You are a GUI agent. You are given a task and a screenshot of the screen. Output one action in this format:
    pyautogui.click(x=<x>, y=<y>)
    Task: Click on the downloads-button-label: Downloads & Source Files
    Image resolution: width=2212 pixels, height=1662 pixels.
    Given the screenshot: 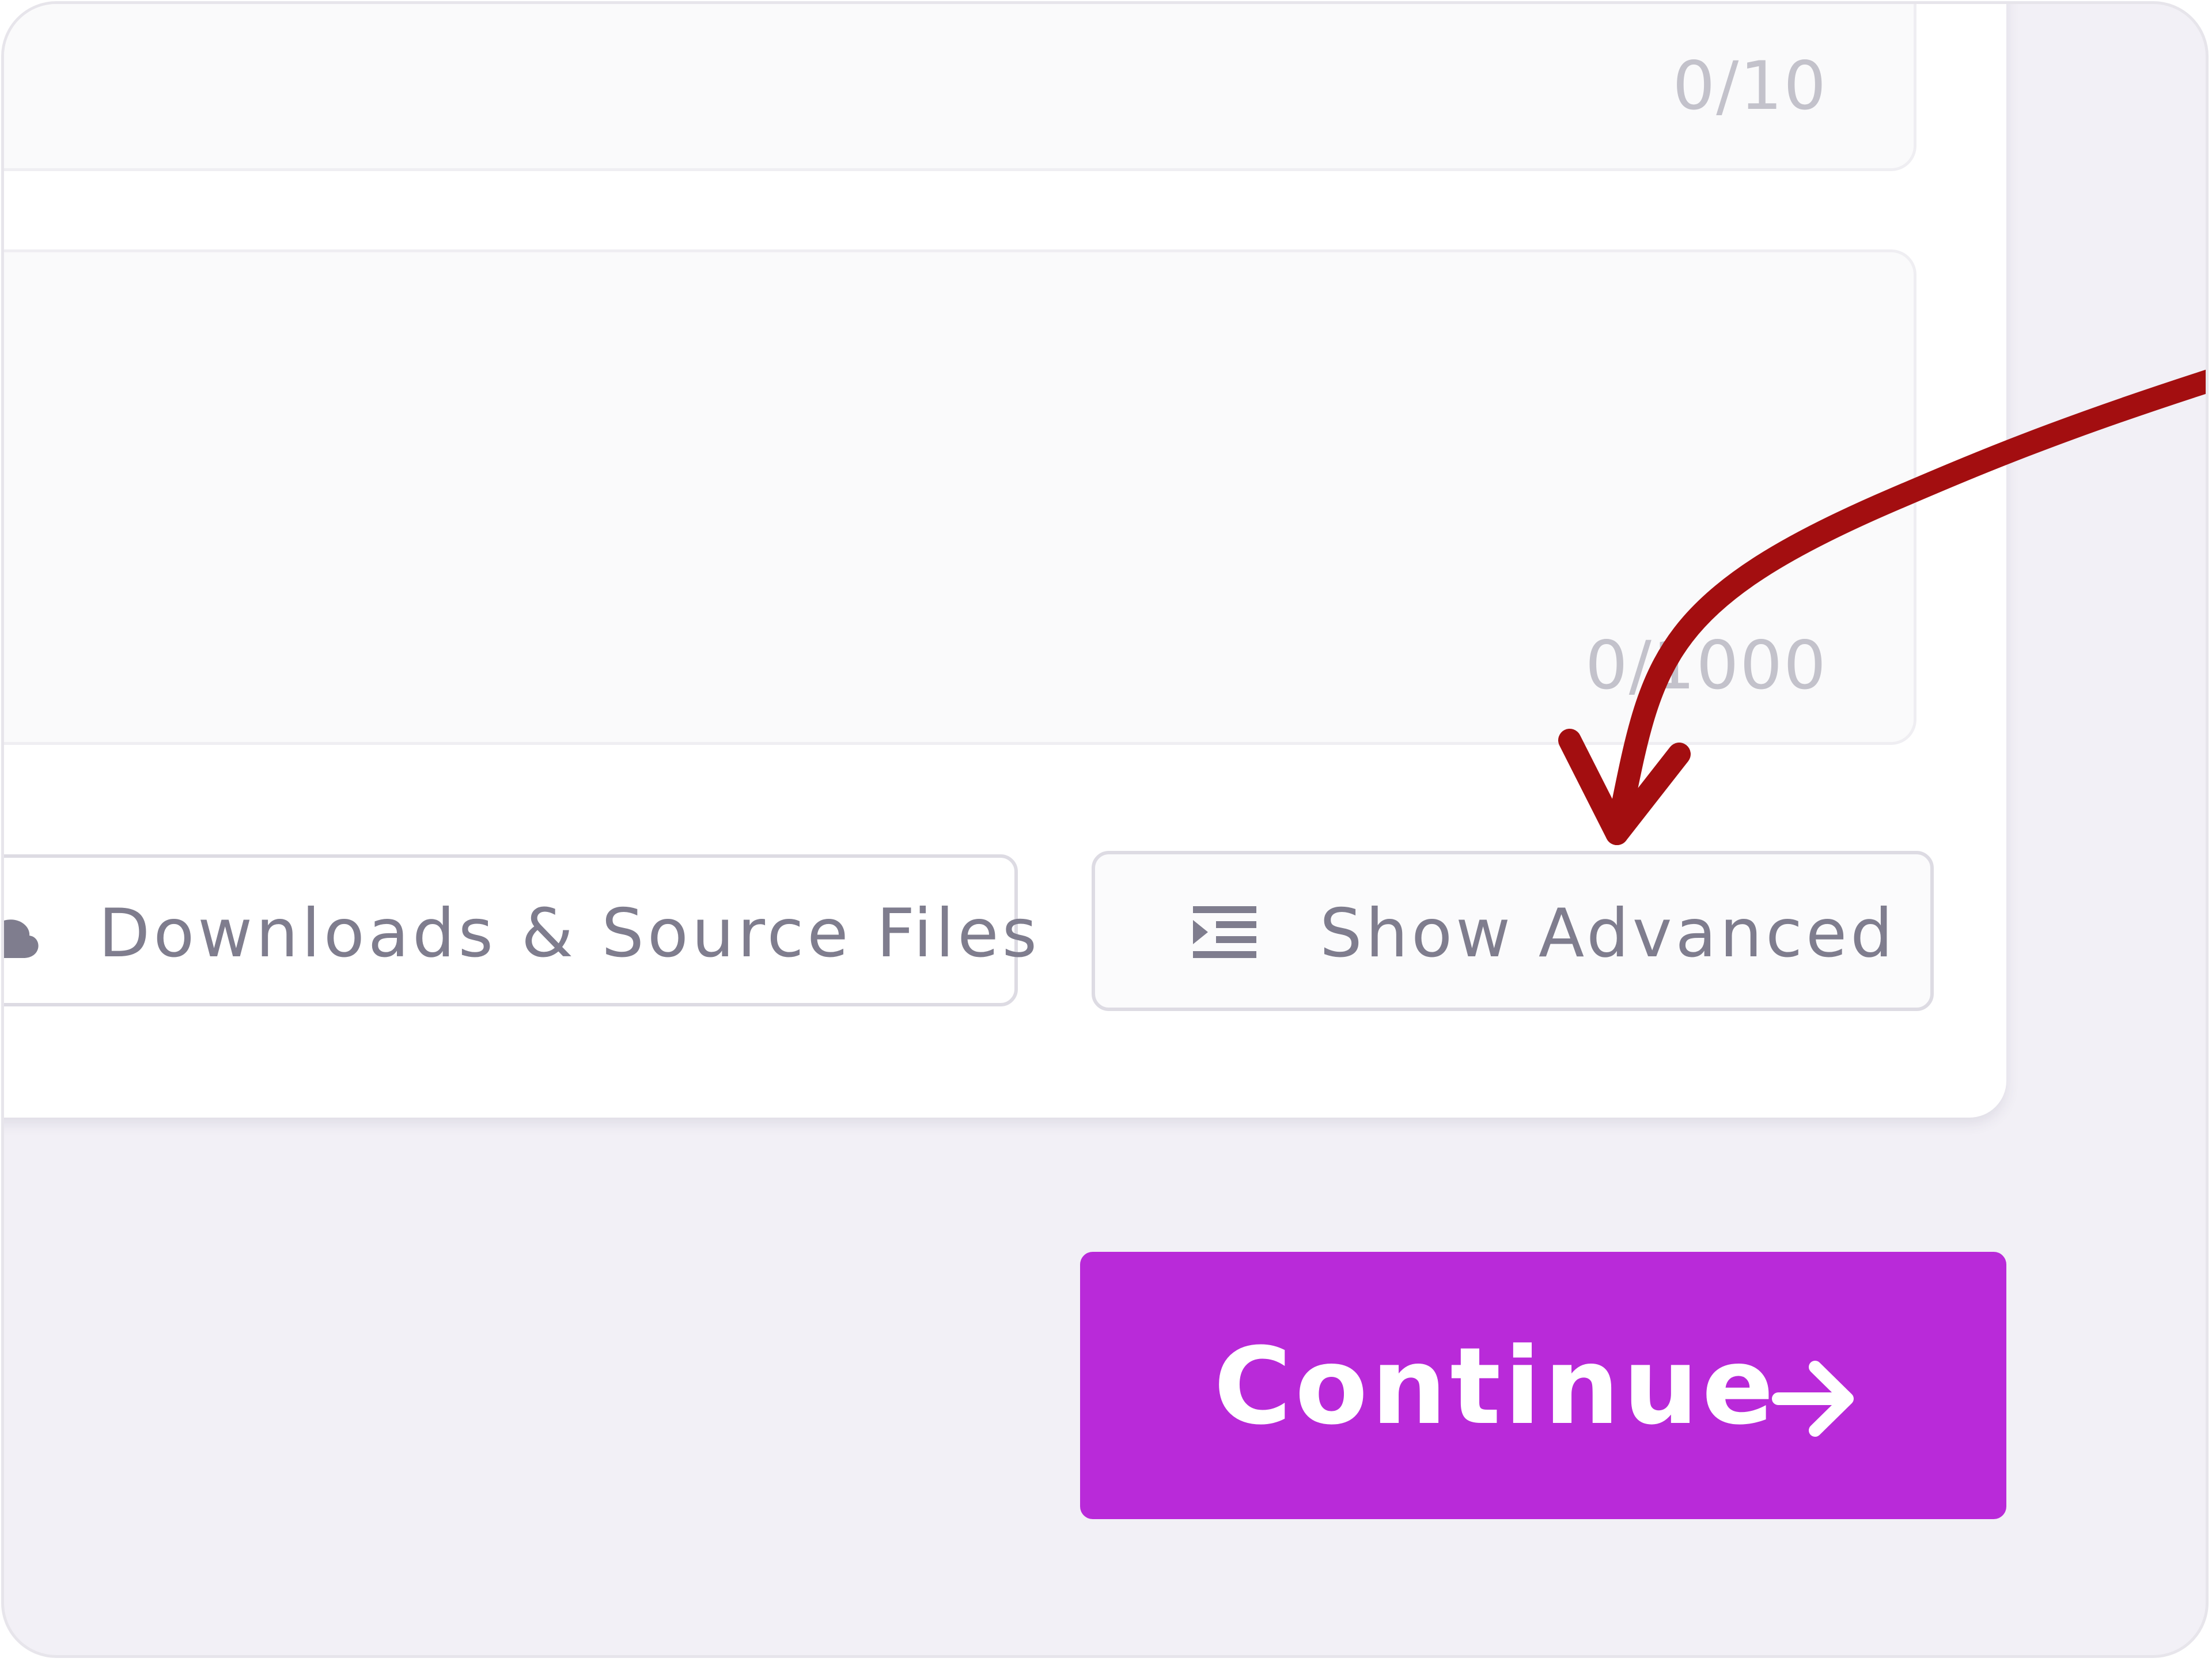 What is the action you would take?
    pyautogui.click(x=570, y=934)
    